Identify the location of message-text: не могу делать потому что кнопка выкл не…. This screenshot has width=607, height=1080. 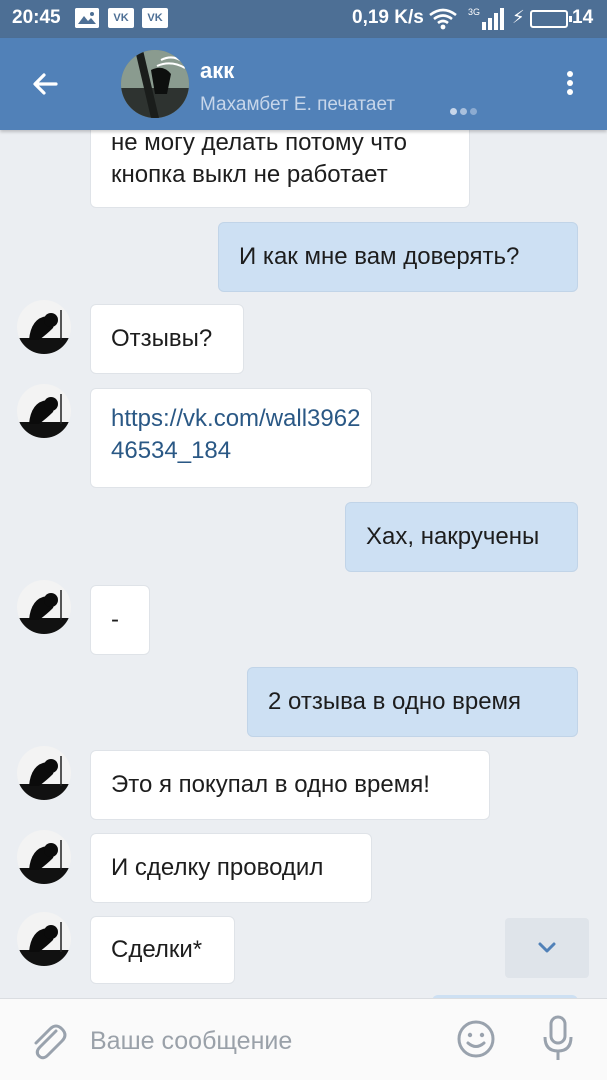
(259, 159).